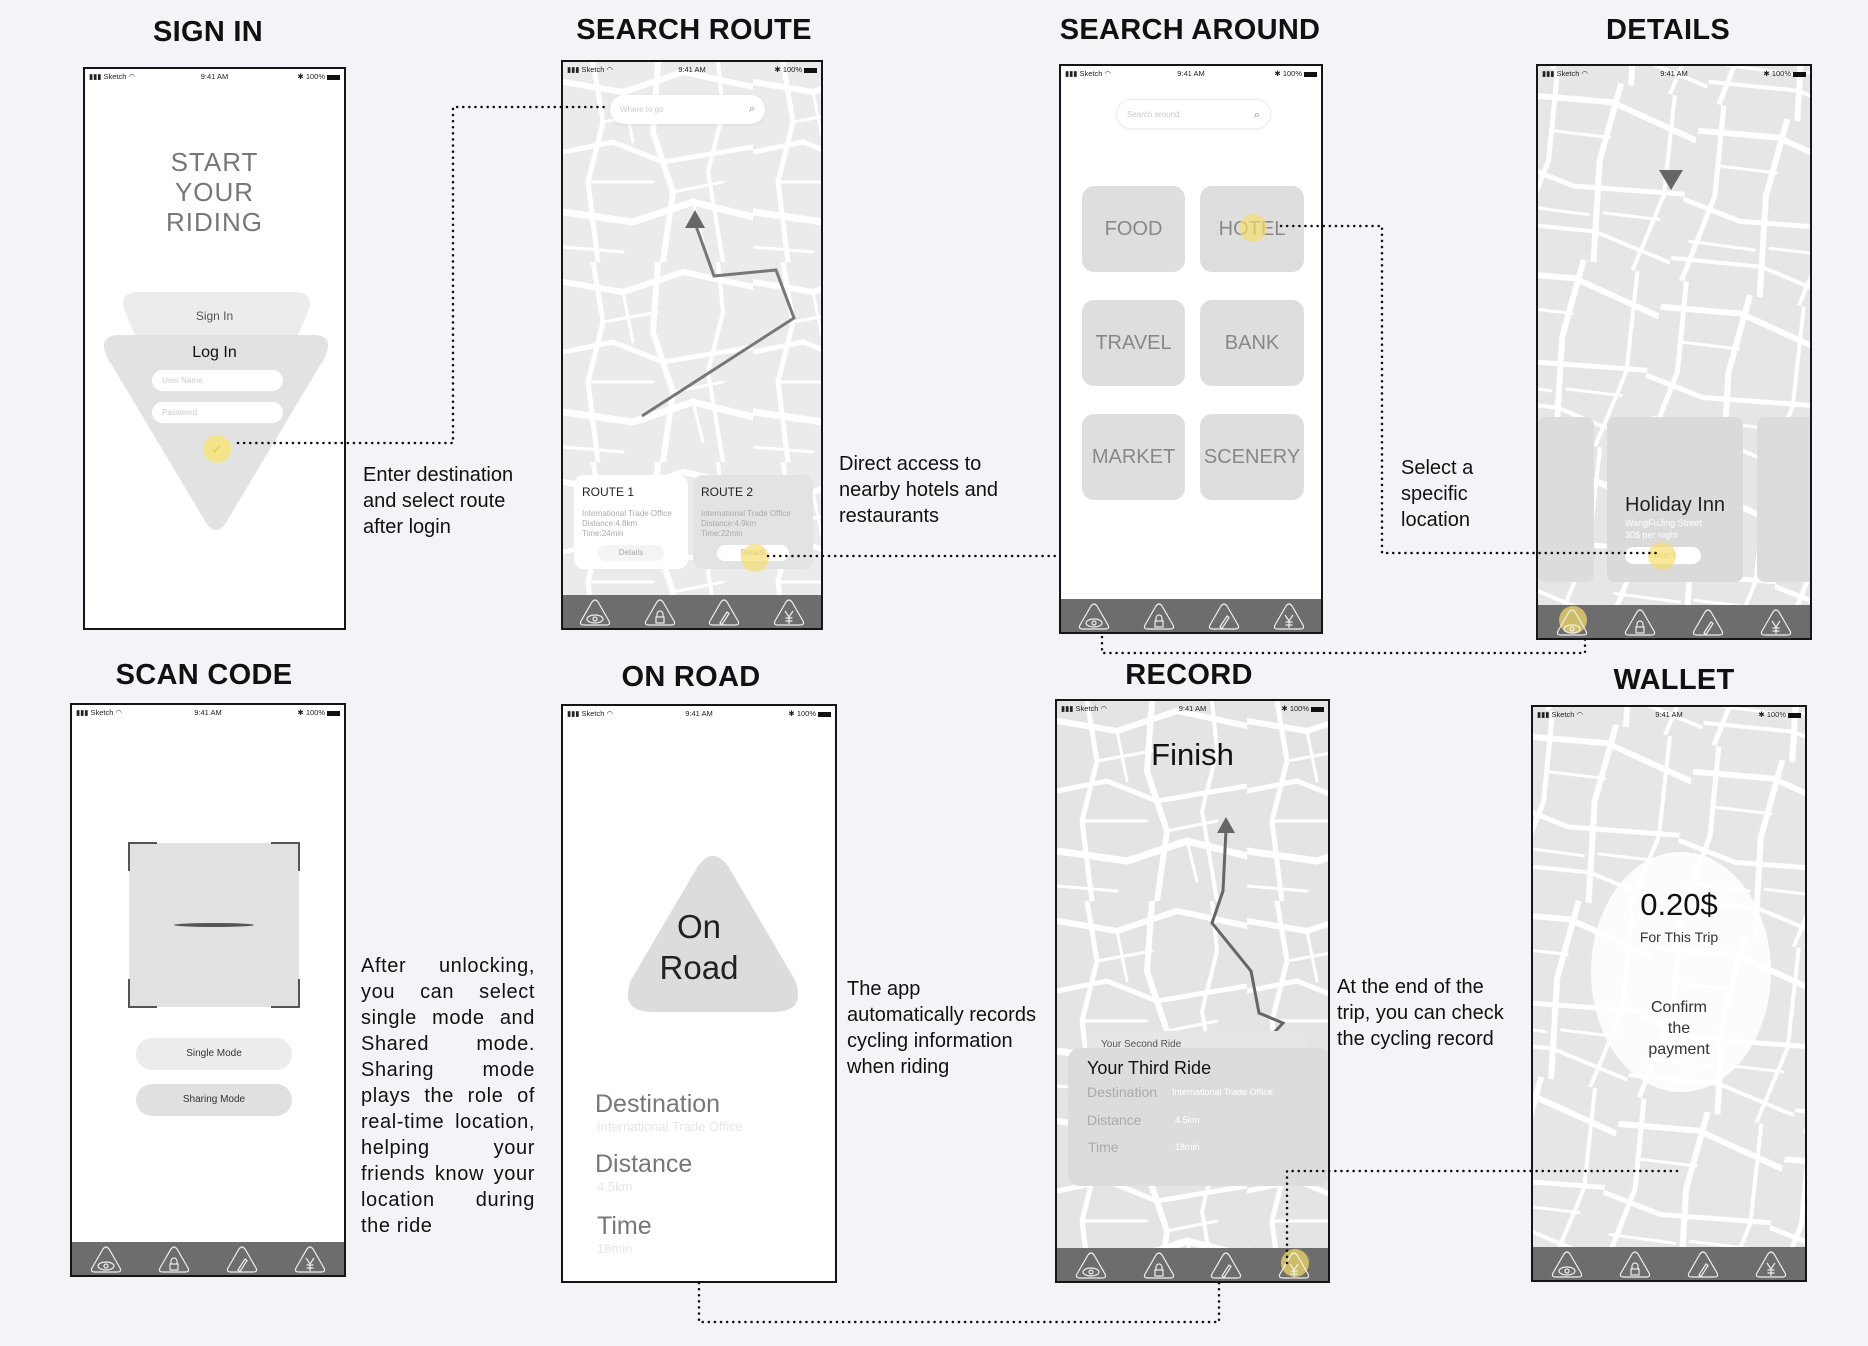 The image size is (1868, 1346). Describe the element at coordinates (631, 553) in the screenshot. I see `route-details-button: Details` at that location.